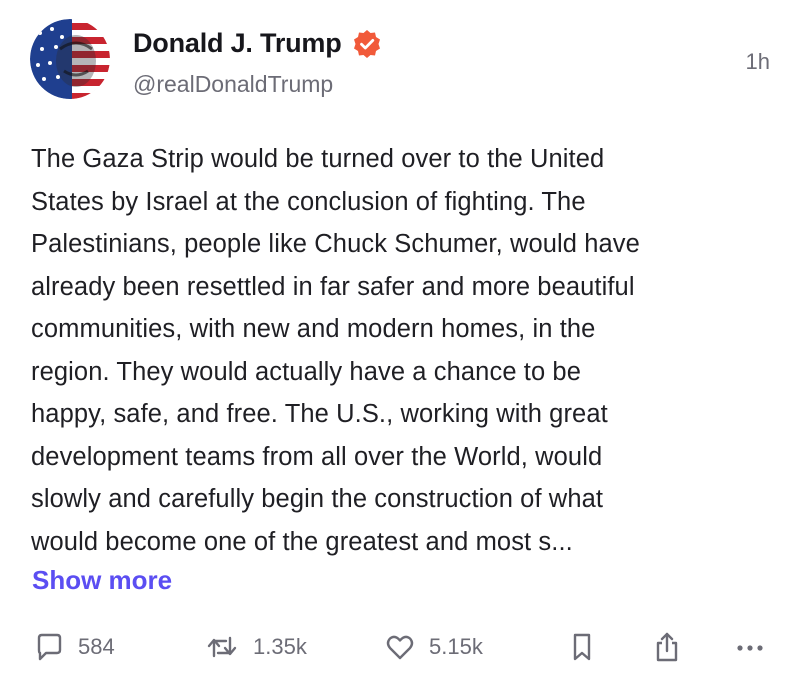 The width and height of the screenshot is (800, 694). I want to click on avatar, so click(70, 59).